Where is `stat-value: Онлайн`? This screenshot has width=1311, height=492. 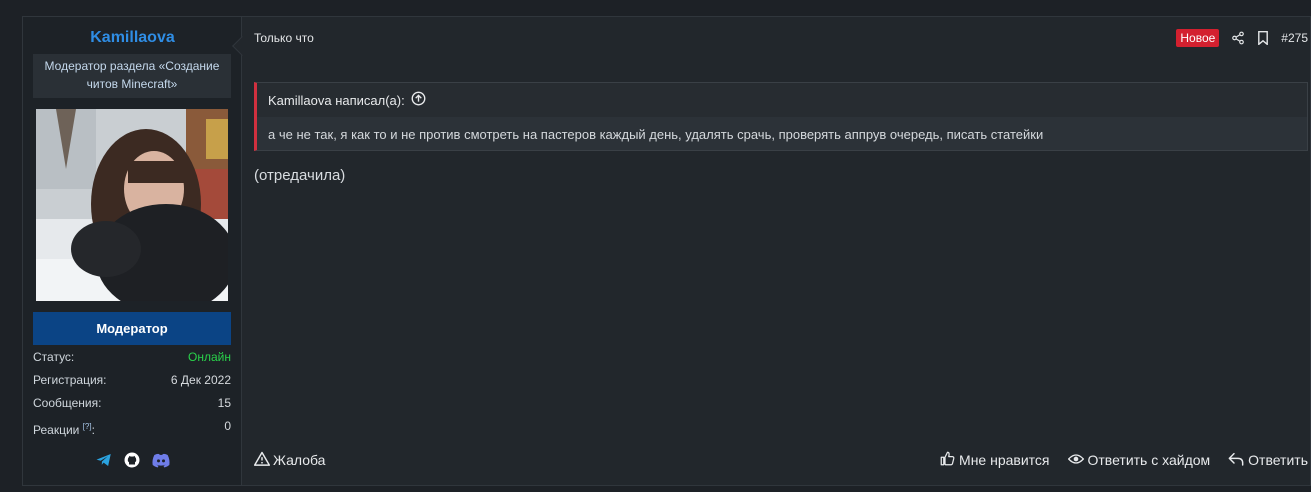
stat-value: Онлайн is located at coordinates (209, 357).